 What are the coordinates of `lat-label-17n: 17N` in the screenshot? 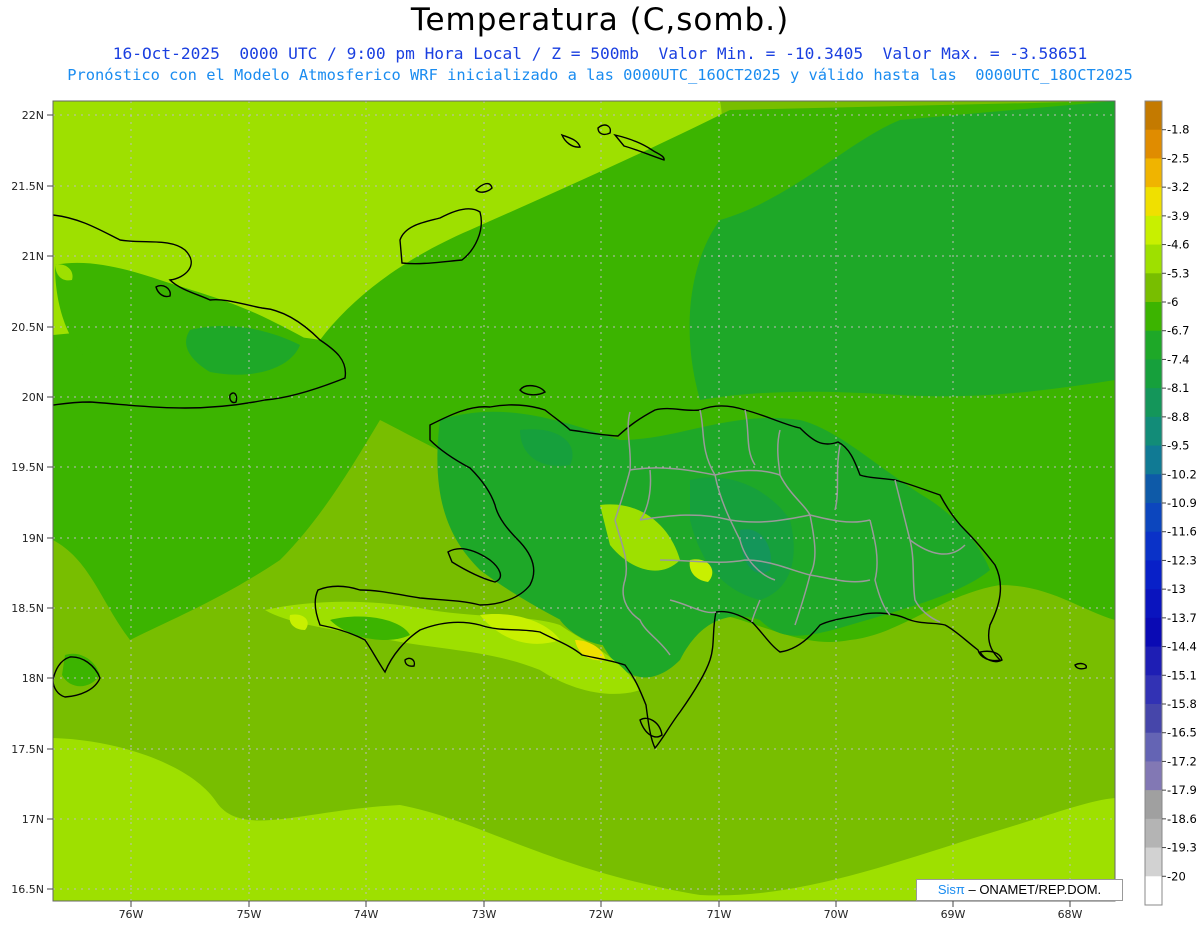 It's located at (33, 819).